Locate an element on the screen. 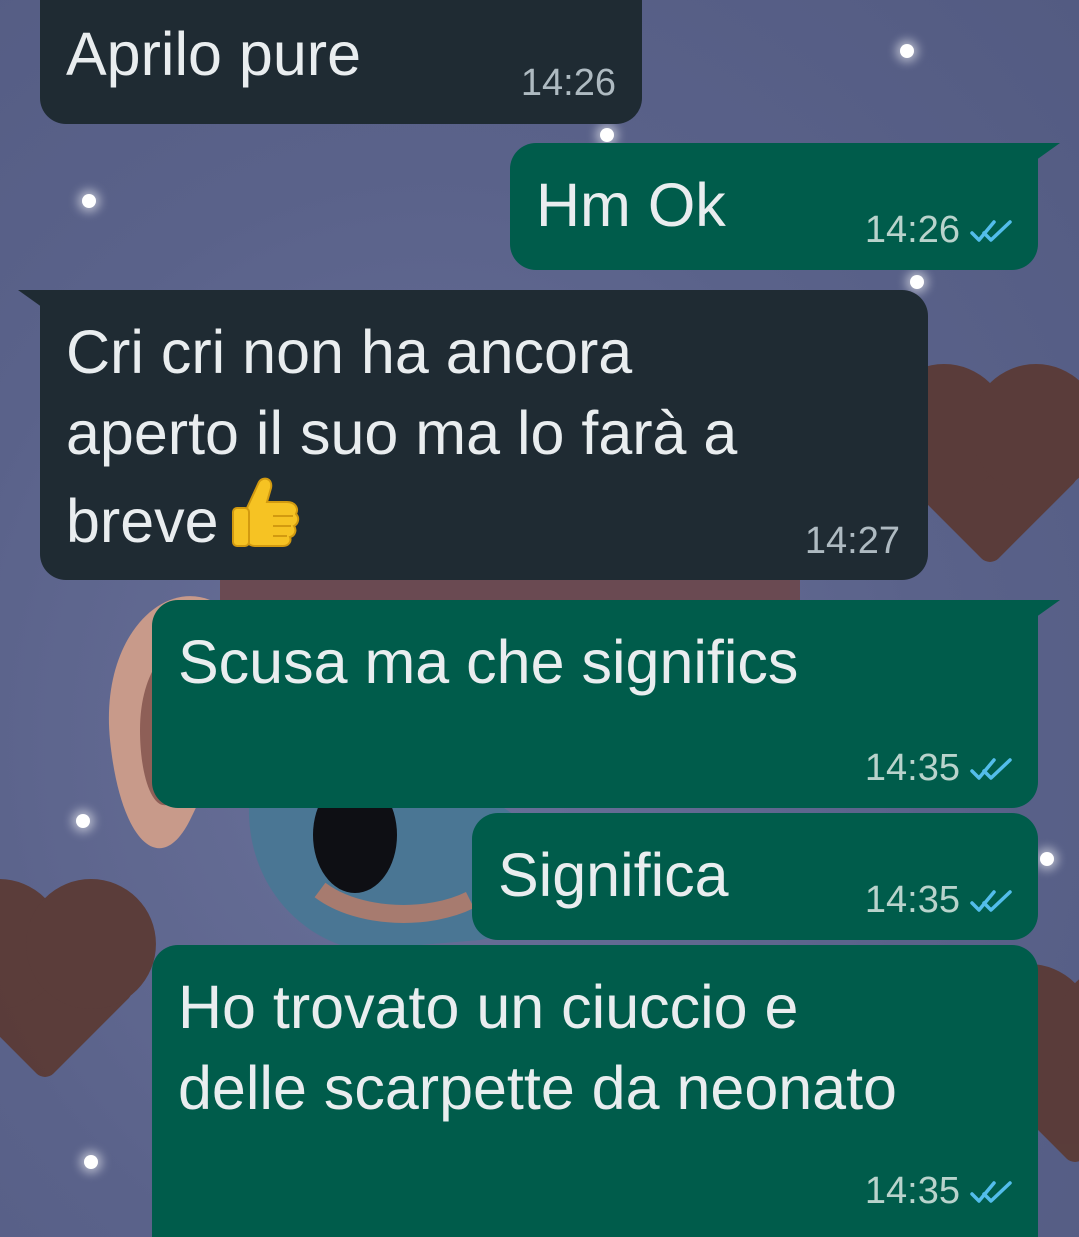 The image size is (1079, 1237). outgoing-message-1: Hm Ok 14:26 is located at coordinates (785, 206).